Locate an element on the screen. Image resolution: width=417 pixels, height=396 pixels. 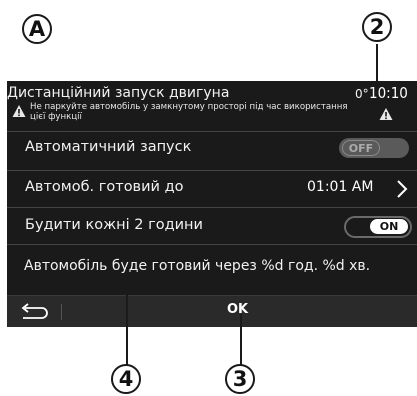
divider is located at coordinates (61, 312).